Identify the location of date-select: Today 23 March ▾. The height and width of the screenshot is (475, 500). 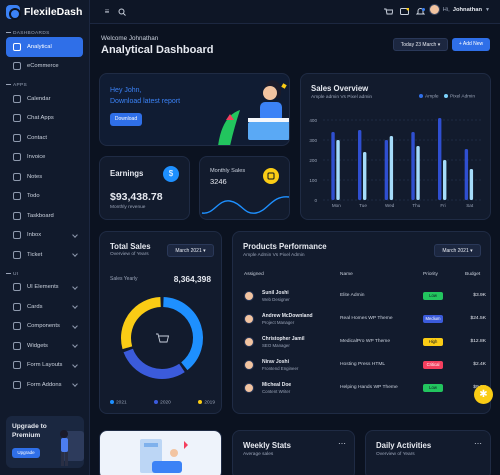
(420, 44).